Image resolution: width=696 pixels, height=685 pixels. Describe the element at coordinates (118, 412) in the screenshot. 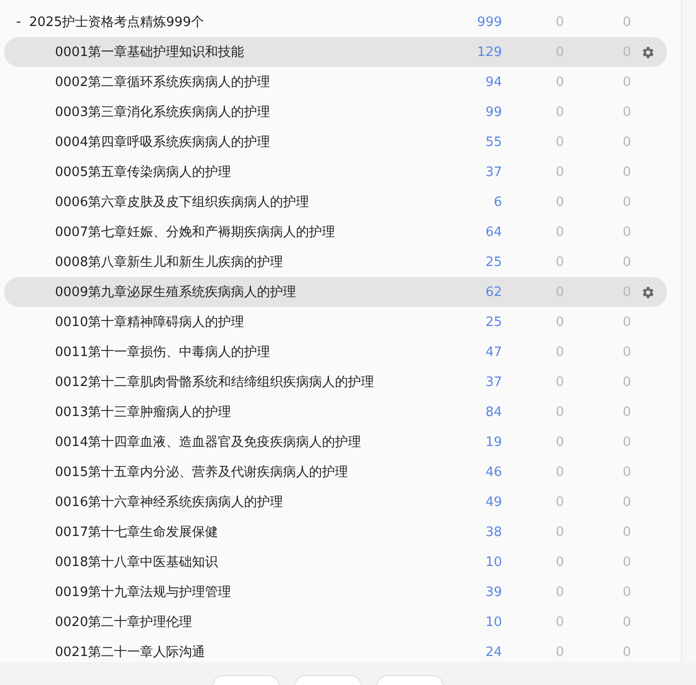

I see `chapter-title: 0013第十三章肿瘤病人的护理` at that location.